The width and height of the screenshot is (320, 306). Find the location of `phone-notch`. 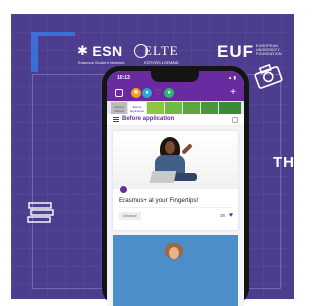

phone-notch is located at coordinates (175, 76).